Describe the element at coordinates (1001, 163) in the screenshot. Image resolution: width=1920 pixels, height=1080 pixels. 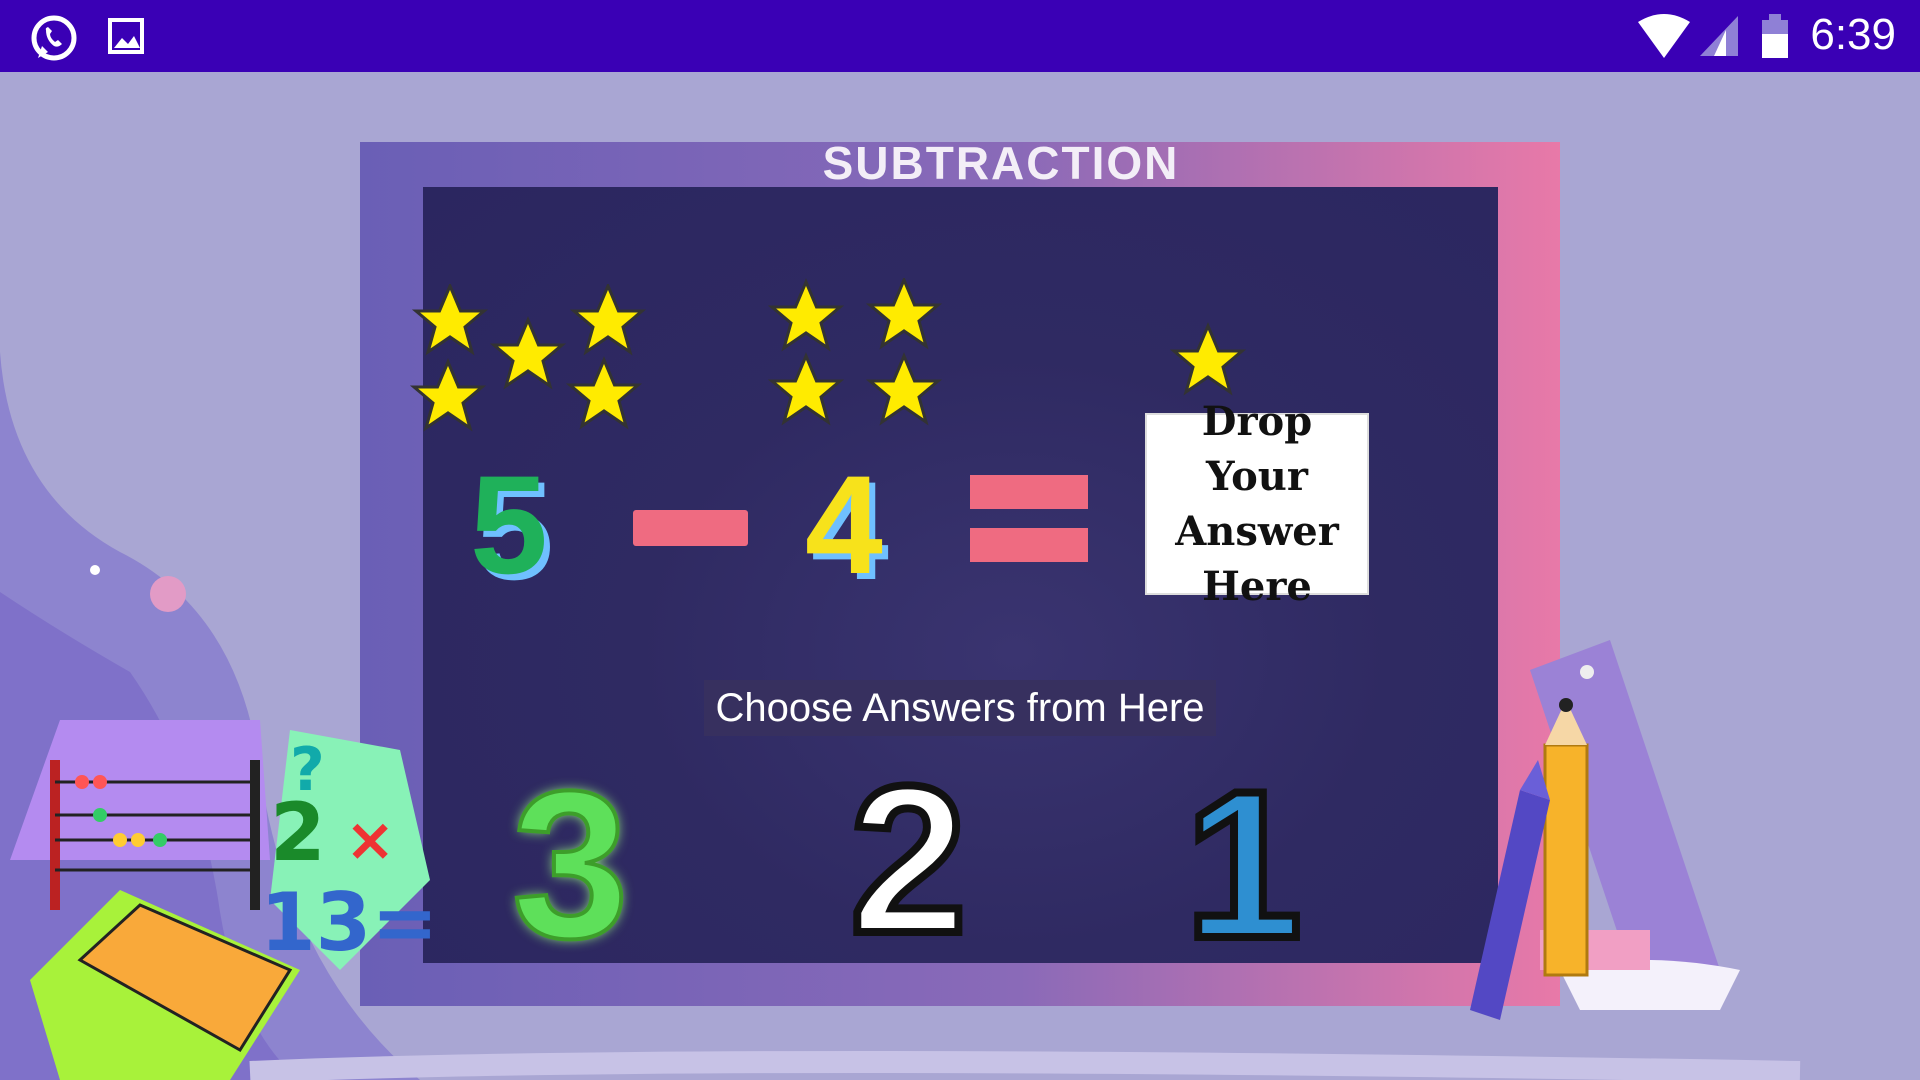
I see `page-title: SUBTRACTION` at that location.